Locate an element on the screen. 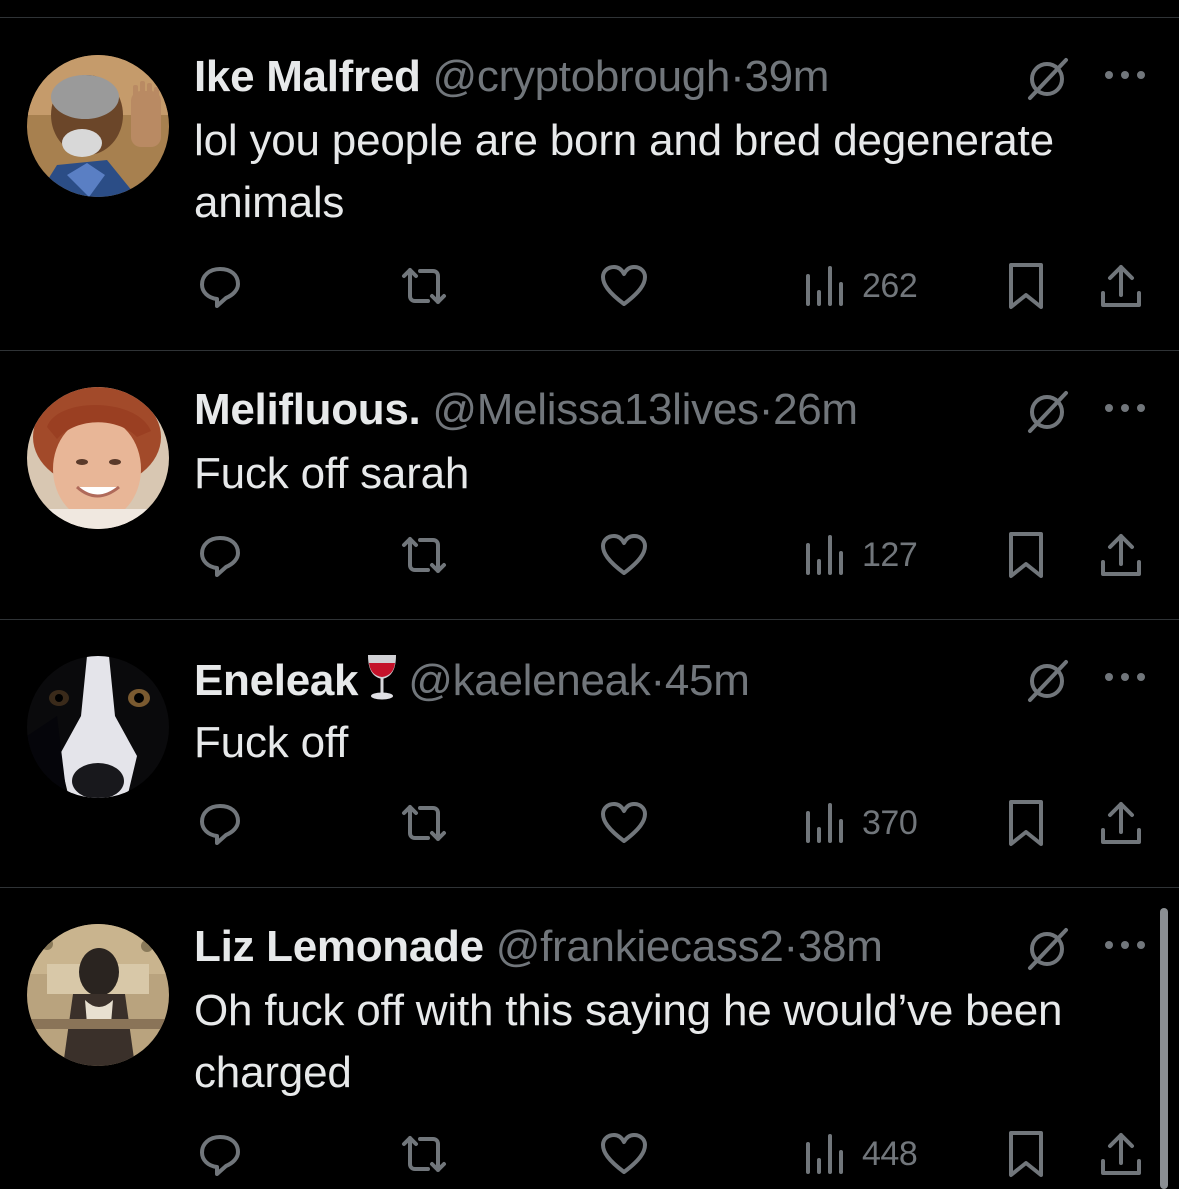 This screenshot has width=1179, height=1189. timestamp: 39m is located at coordinates (786, 76).